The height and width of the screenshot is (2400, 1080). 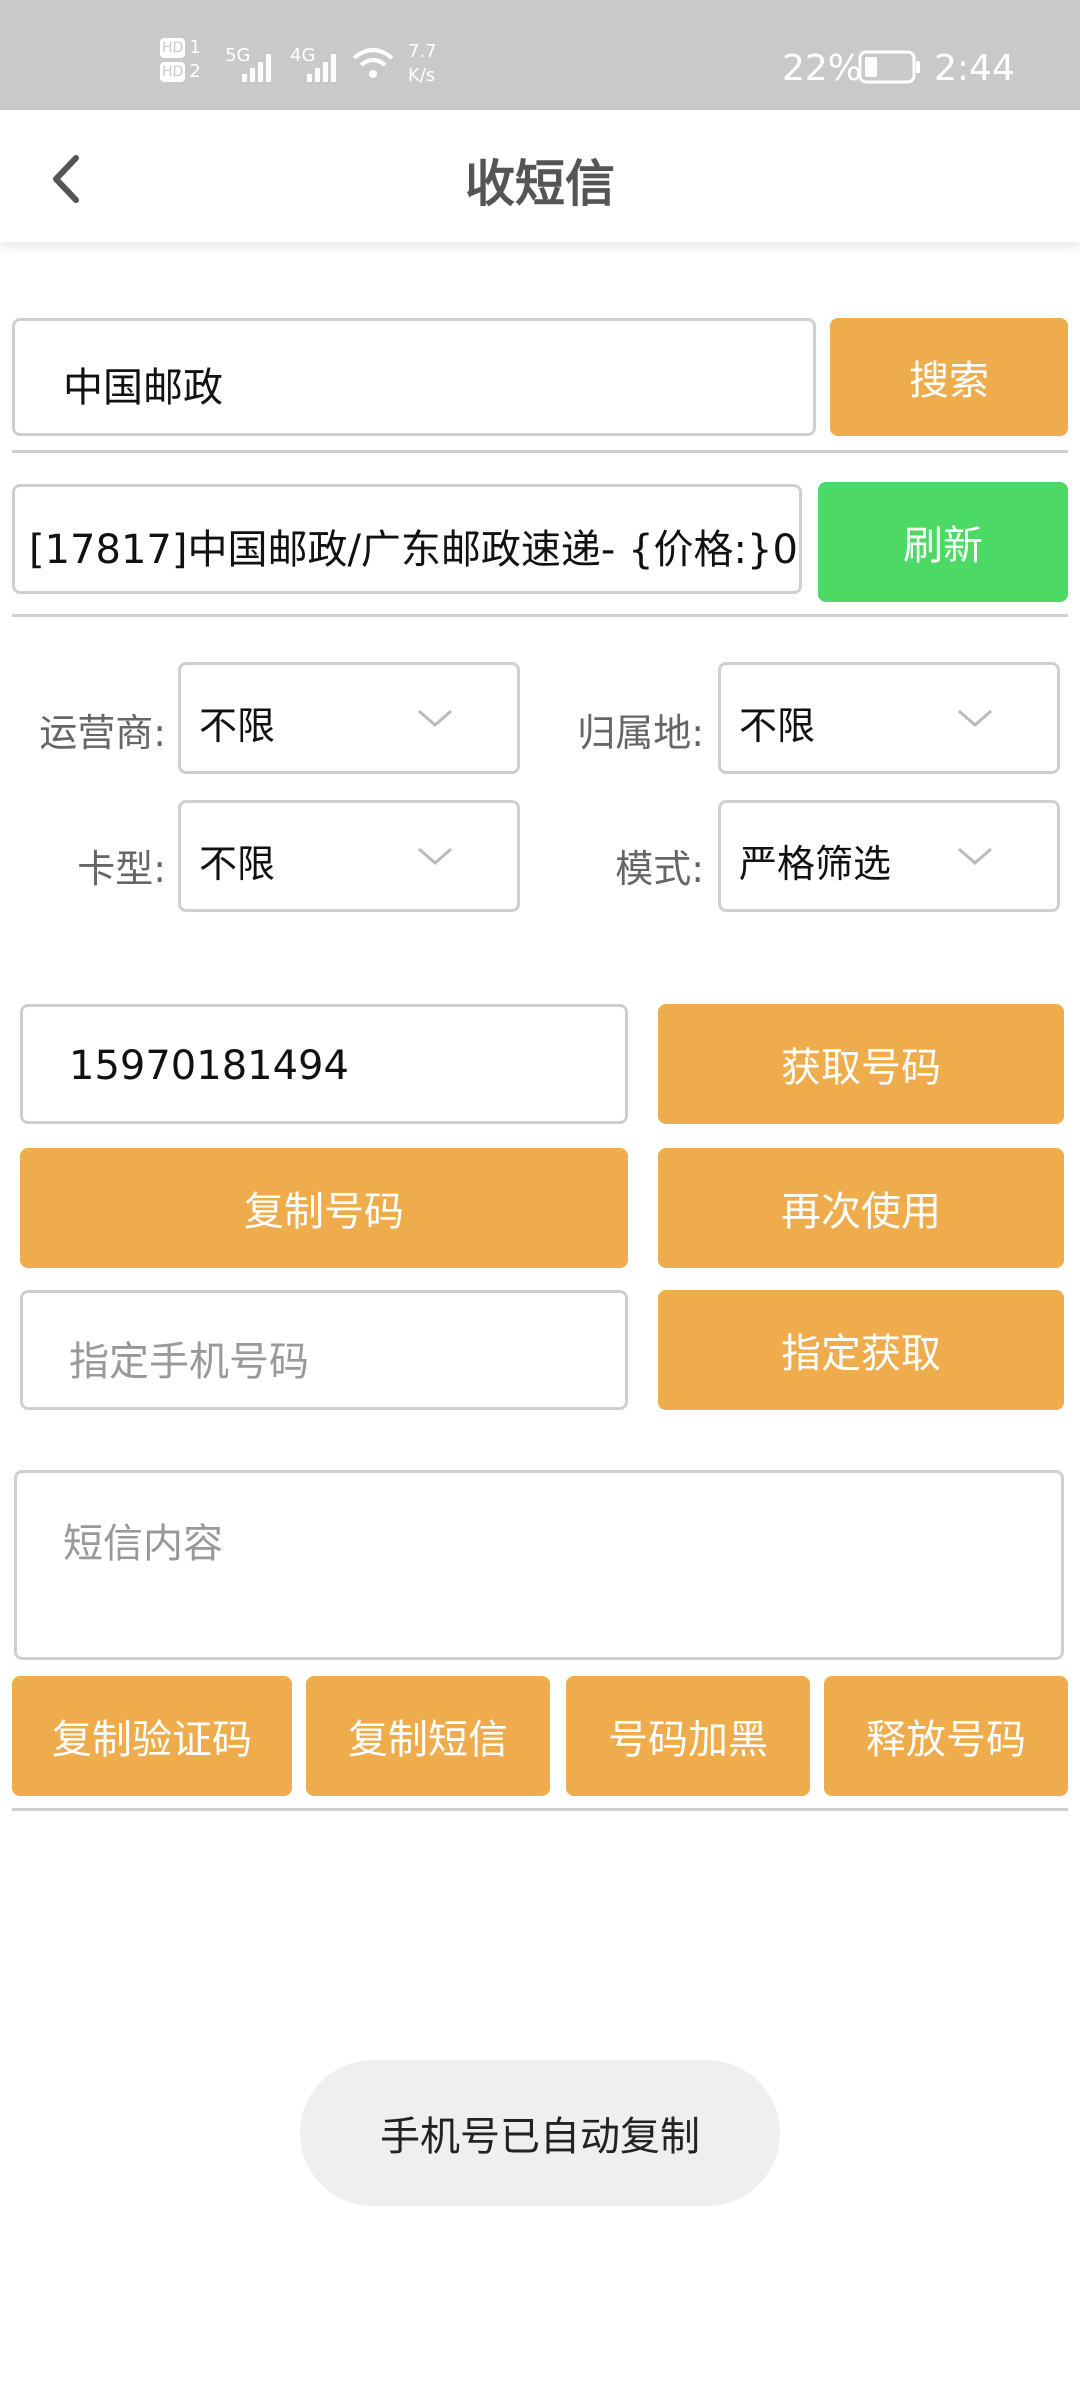 I want to click on specify-get-button: 指定获取, so click(x=861, y=1350).